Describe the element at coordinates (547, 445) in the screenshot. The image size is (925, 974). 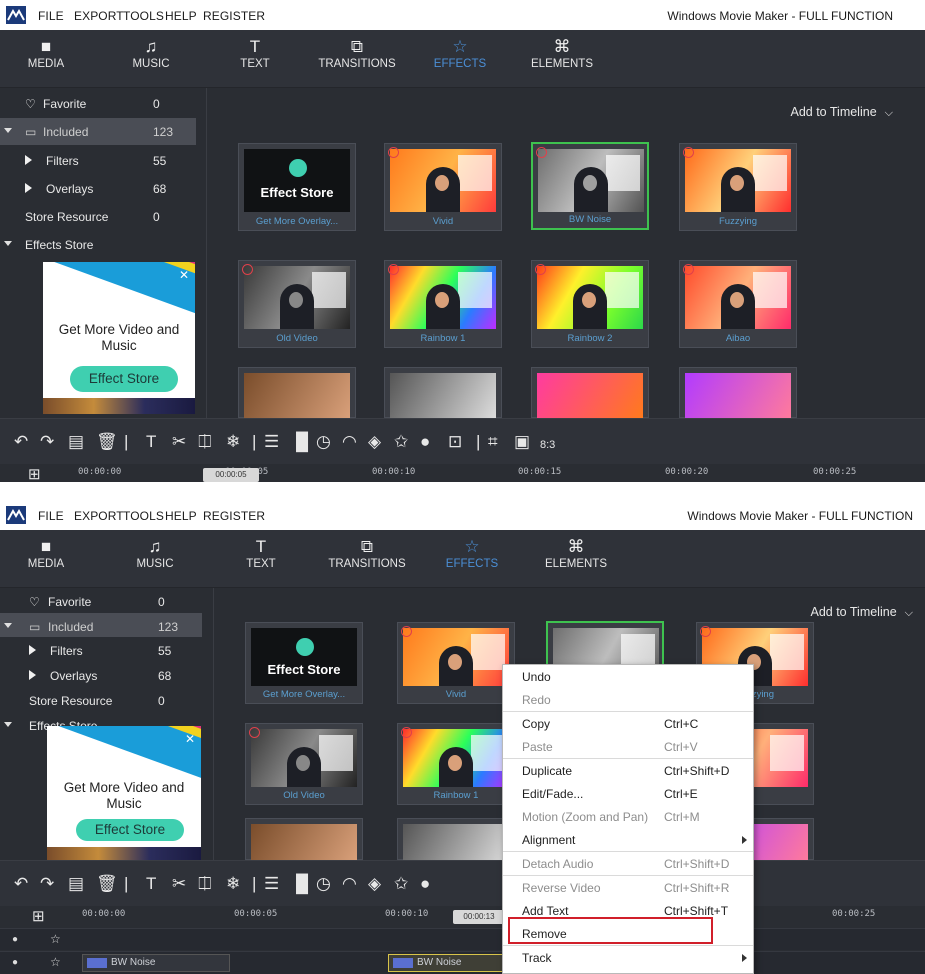
I see `ratio-label: 8:3` at that location.